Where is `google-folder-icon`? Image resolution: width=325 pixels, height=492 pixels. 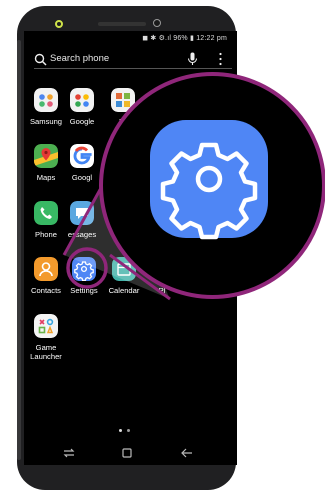
google-folder-icon is located at coordinates (82, 100).